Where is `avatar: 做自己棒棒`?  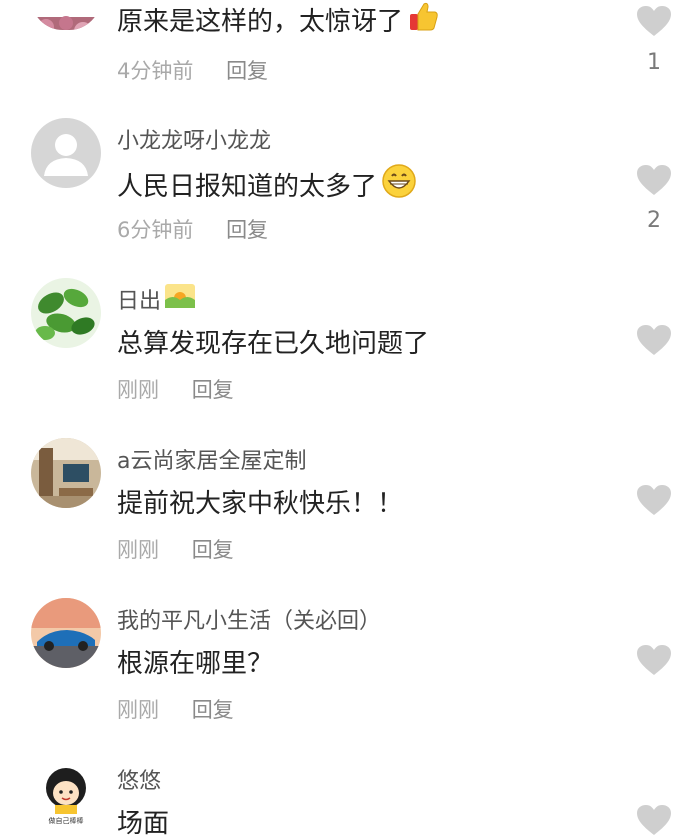
avatar: 做自己棒棒 is located at coordinates (66, 793).